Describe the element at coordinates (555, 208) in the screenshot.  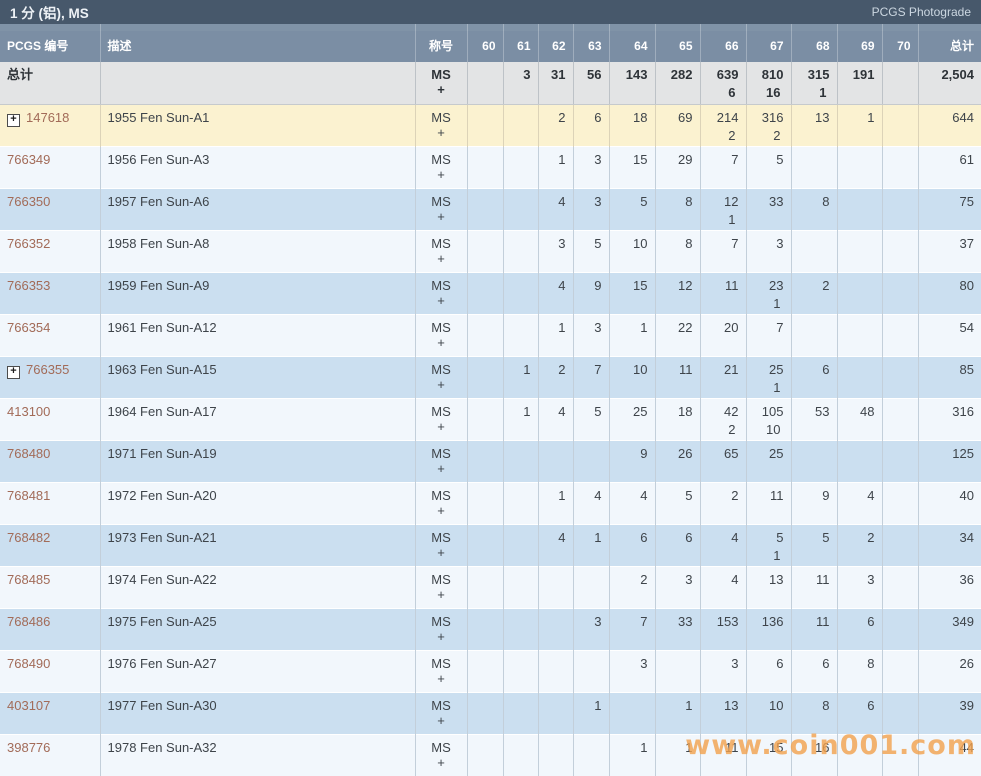
I see `grade-cell-62: 4` at that location.